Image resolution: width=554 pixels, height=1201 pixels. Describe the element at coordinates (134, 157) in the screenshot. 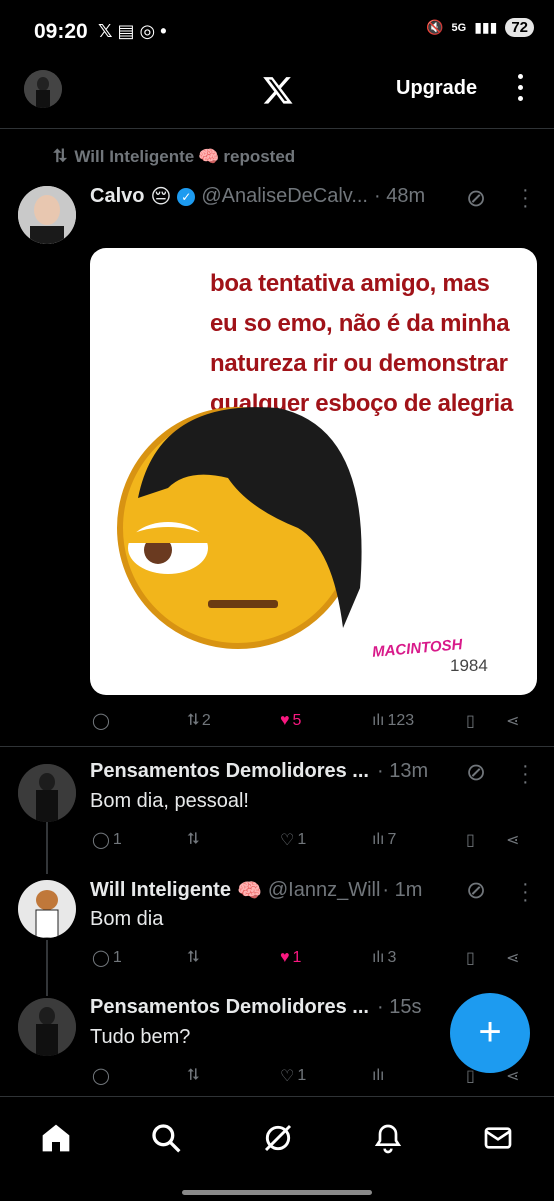

I see `repost-user: Will Inteligente` at that location.